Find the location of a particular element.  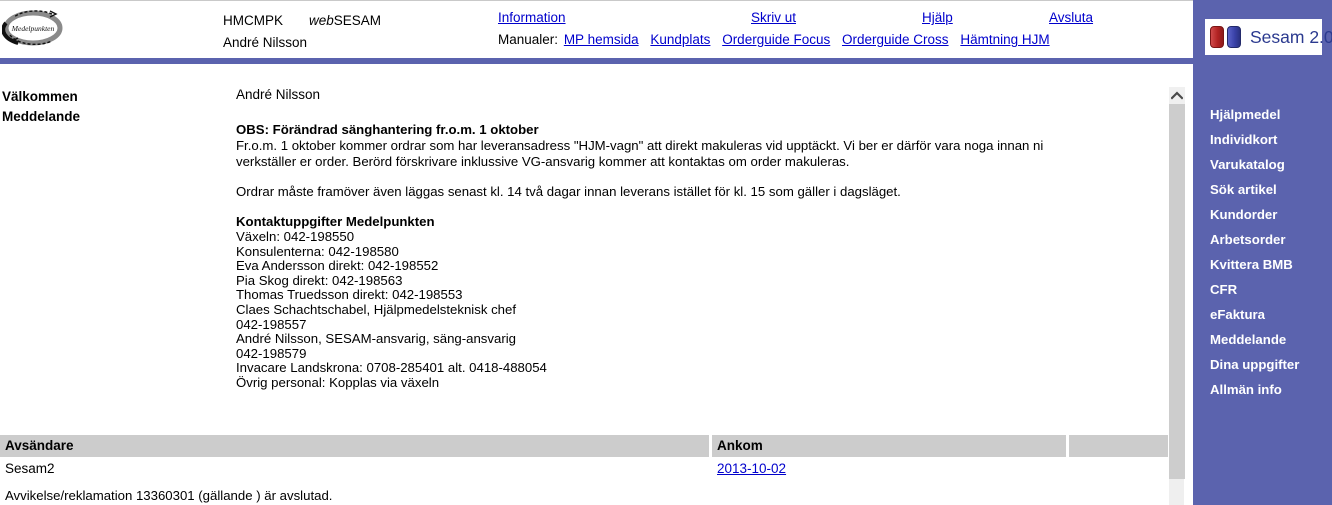

org-code: HMCMPK is located at coordinates (253, 20).